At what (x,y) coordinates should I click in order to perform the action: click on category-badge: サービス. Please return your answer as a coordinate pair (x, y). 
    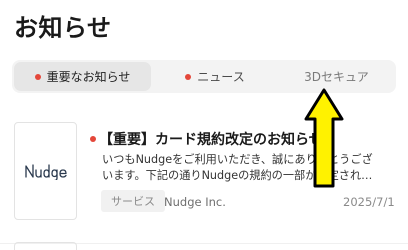
    Looking at the image, I should click on (133, 201).